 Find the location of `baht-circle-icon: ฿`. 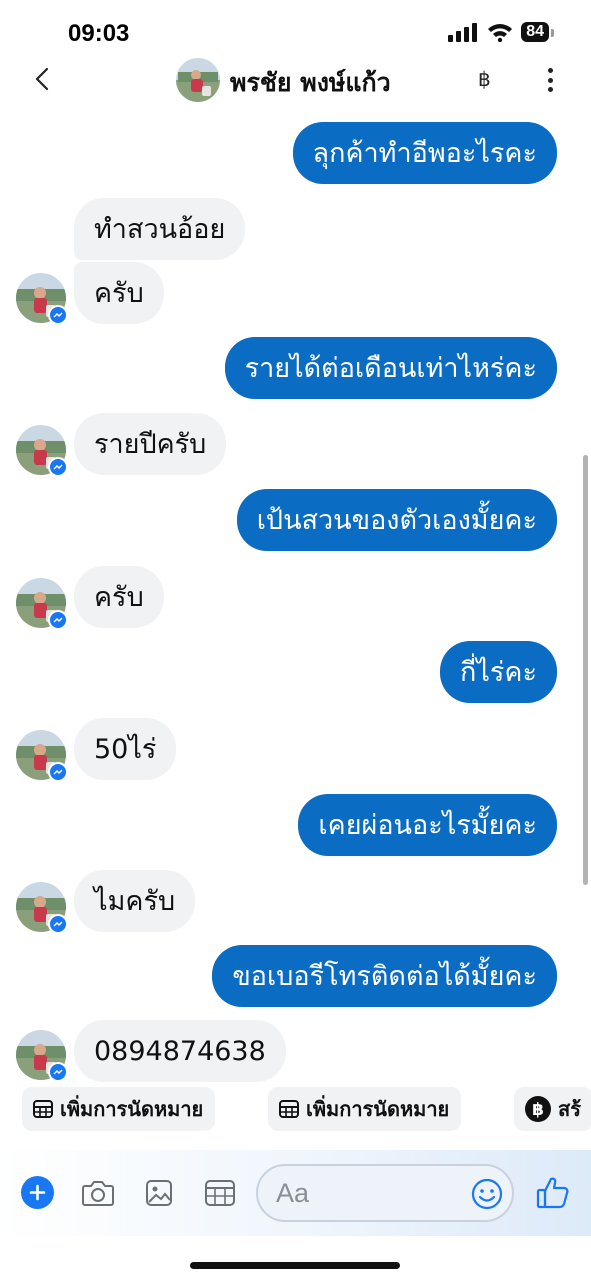

baht-circle-icon: ฿ is located at coordinates (538, 1109).